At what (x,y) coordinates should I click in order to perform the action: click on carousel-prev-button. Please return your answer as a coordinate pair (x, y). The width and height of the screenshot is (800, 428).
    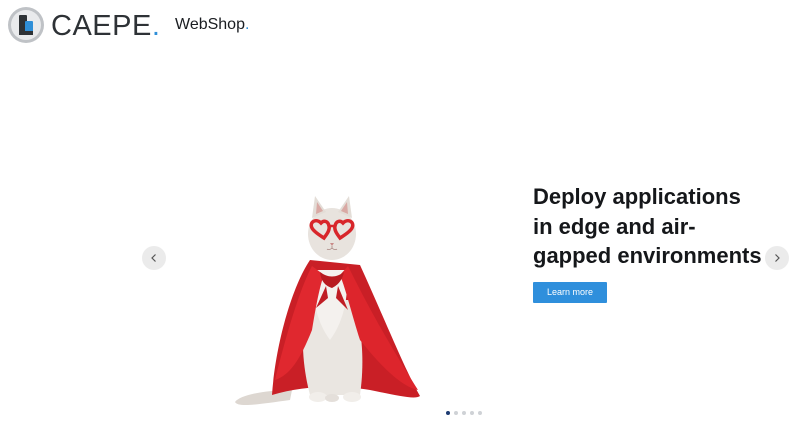
    Looking at the image, I should click on (154, 258).